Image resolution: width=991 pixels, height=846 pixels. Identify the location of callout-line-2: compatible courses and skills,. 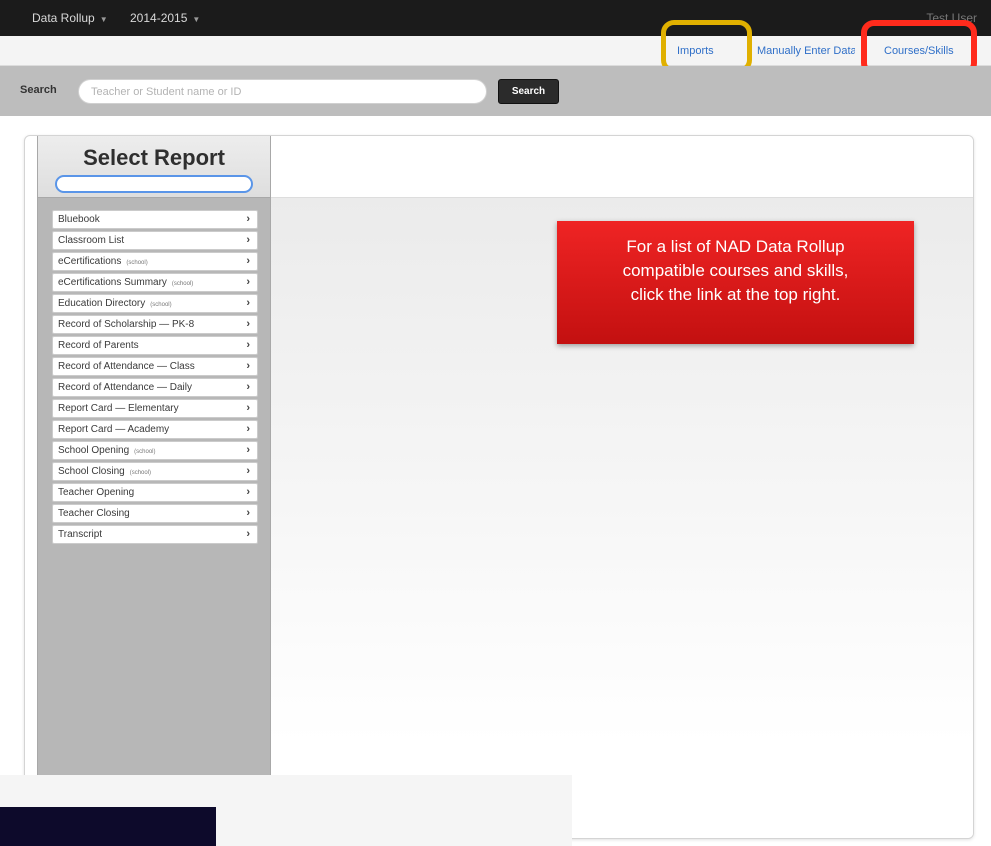
(735, 270).